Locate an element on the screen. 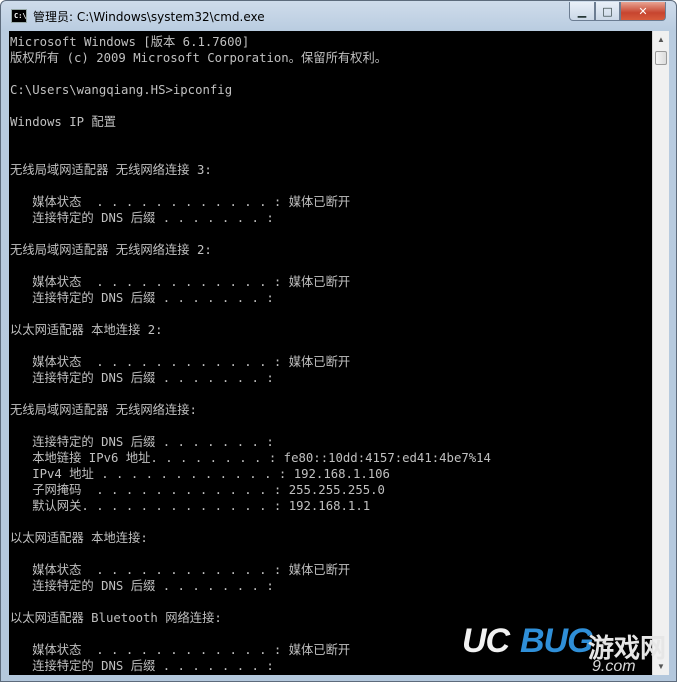 The image size is (677, 682). console-line: 无线局域网适配器 无线网络连接 3: is located at coordinates (111, 170).